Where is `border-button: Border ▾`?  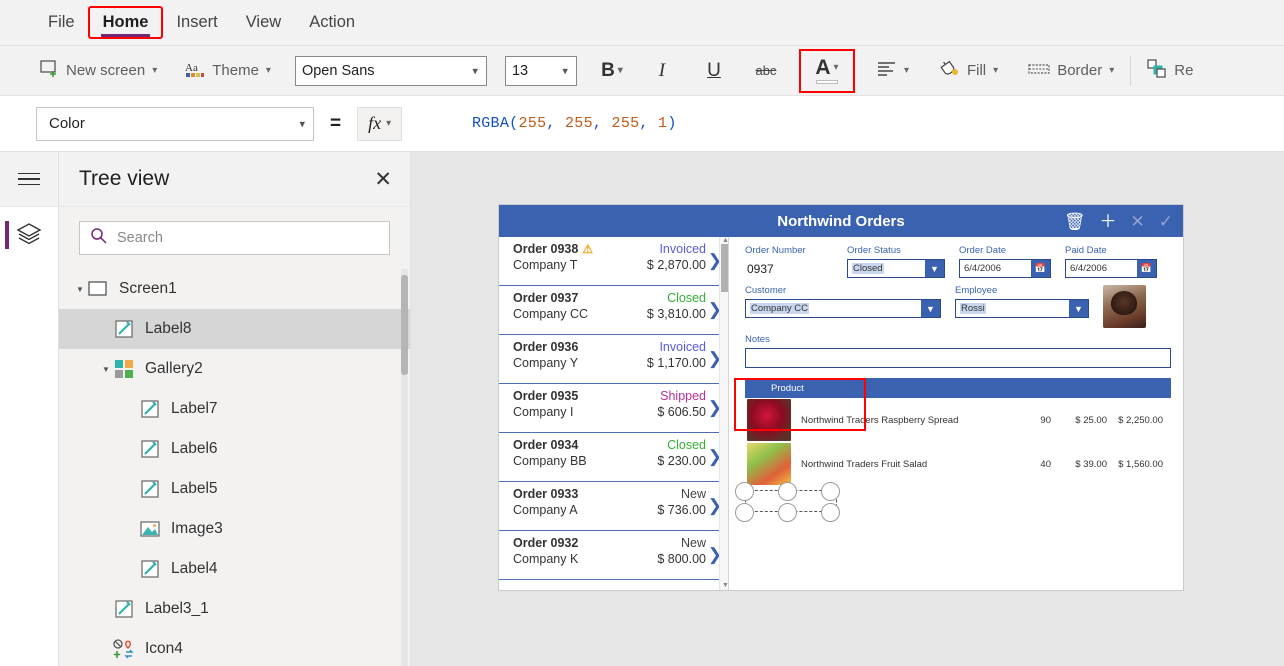
border-button: Border ▾ is located at coordinates (1071, 71).